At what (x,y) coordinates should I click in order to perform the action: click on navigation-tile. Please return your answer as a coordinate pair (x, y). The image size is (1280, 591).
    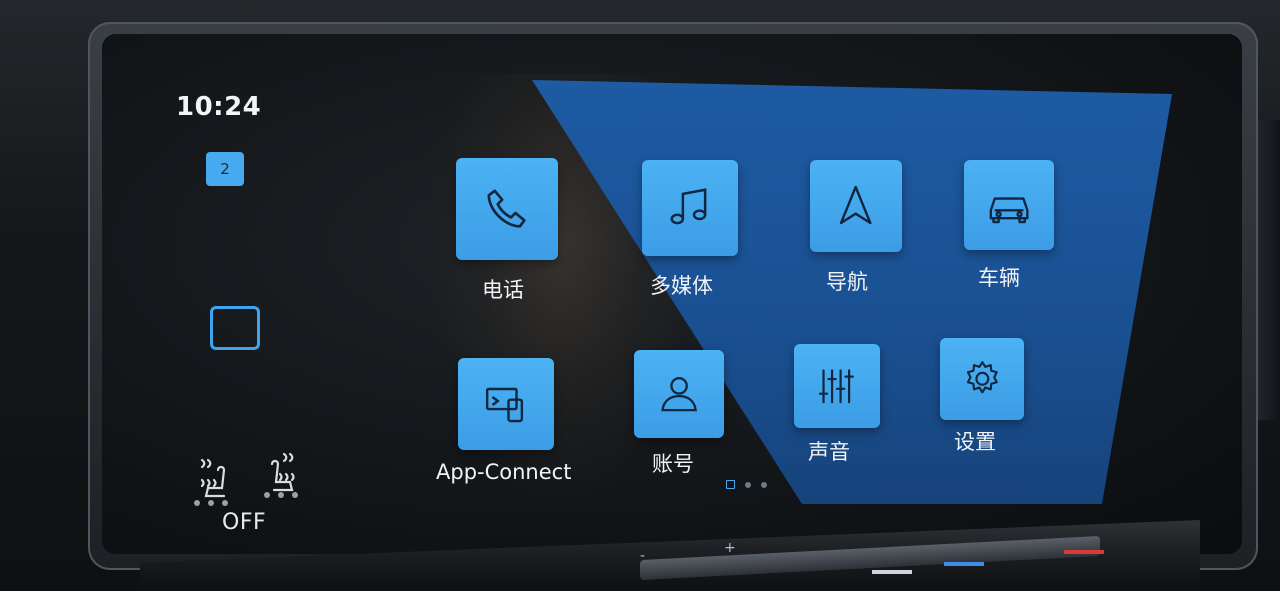
    Looking at the image, I should click on (856, 206).